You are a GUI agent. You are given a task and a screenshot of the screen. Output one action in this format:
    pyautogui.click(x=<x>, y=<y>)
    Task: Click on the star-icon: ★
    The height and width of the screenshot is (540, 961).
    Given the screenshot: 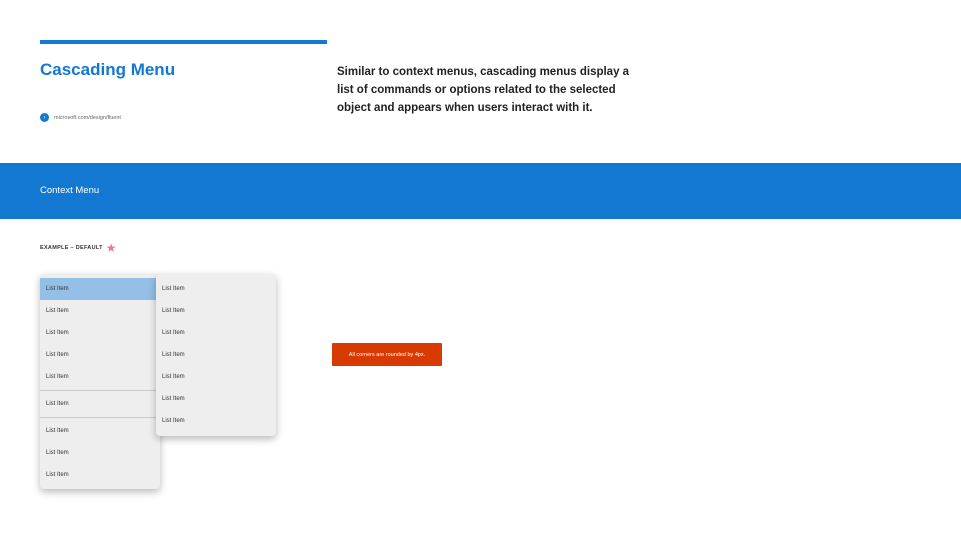 What is the action you would take?
    pyautogui.click(x=111, y=248)
    